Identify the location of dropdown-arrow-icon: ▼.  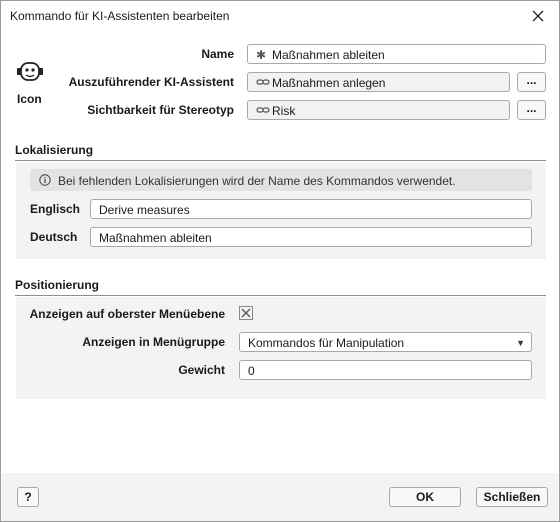
(520, 343).